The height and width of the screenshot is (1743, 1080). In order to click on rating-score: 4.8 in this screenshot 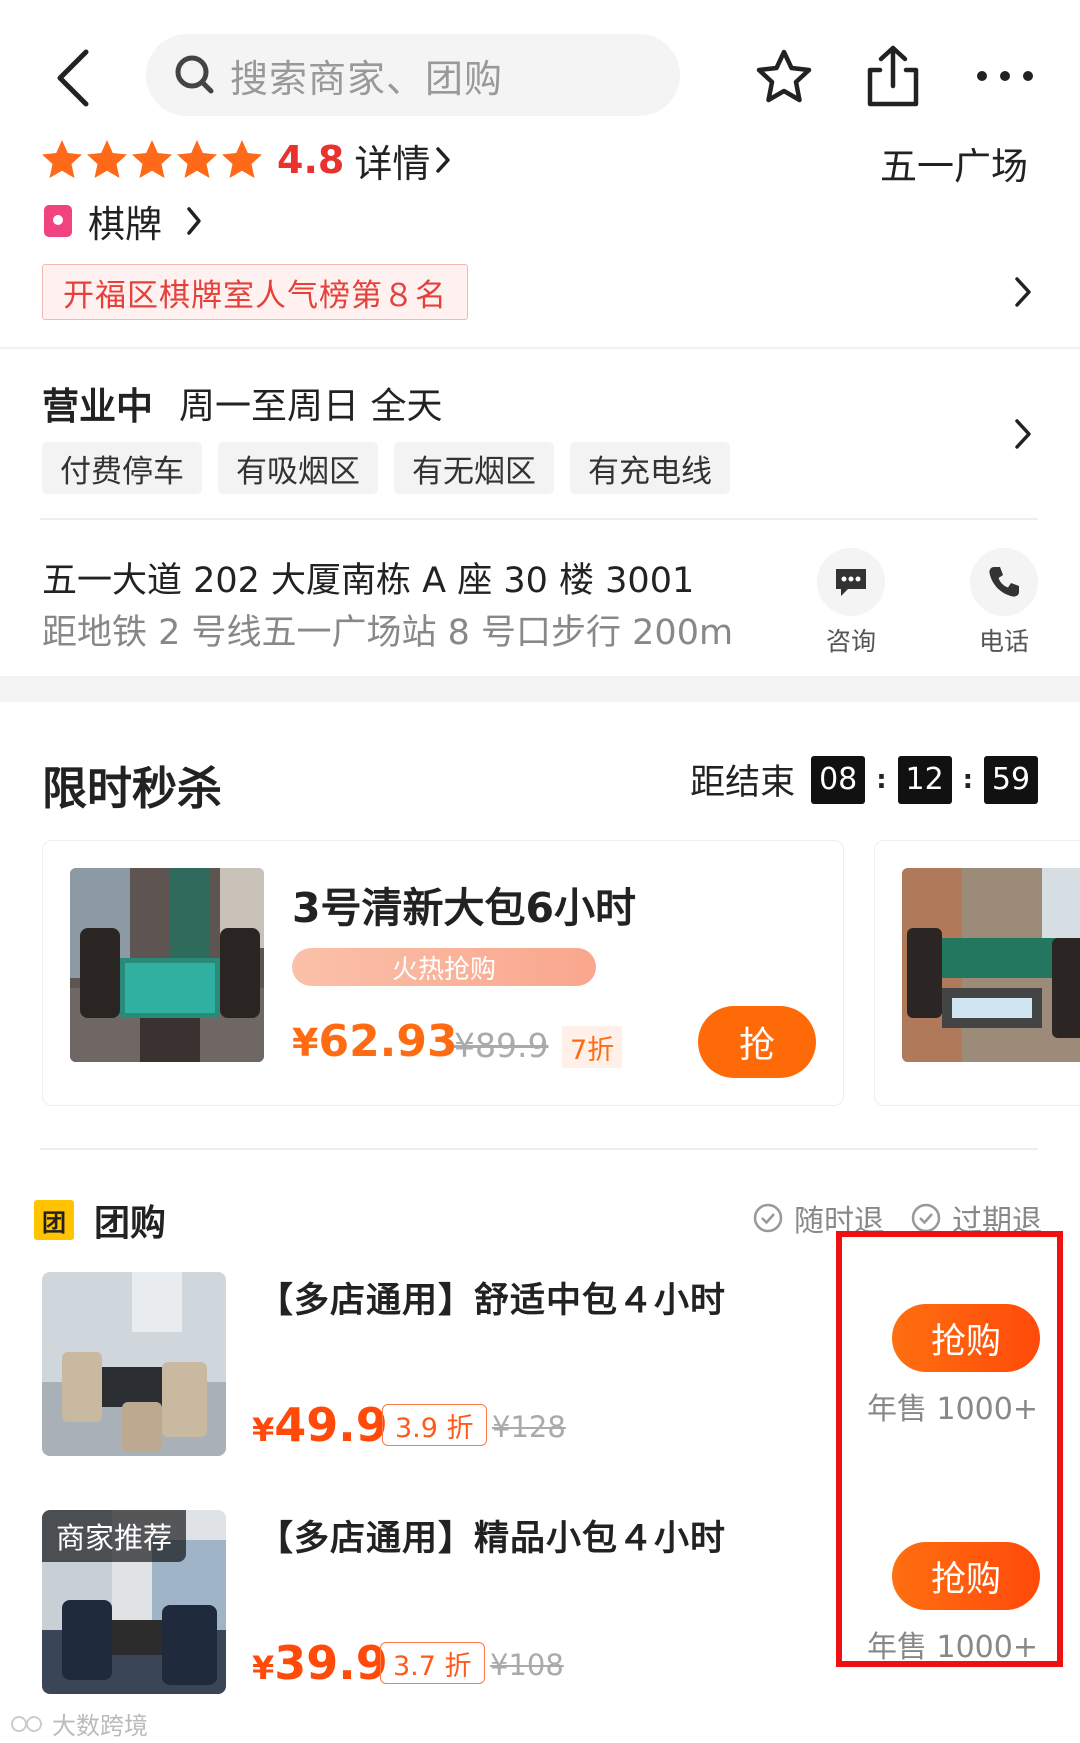, I will do `click(311, 160)`.